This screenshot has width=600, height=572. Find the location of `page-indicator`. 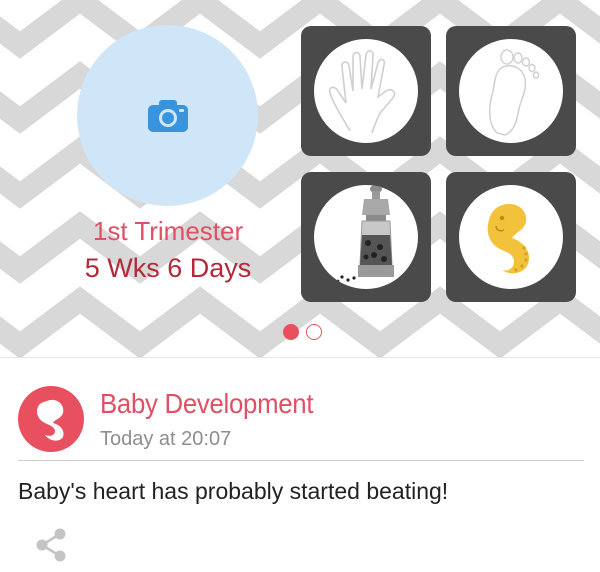

page-indicator is located at coordinates (305, 332).